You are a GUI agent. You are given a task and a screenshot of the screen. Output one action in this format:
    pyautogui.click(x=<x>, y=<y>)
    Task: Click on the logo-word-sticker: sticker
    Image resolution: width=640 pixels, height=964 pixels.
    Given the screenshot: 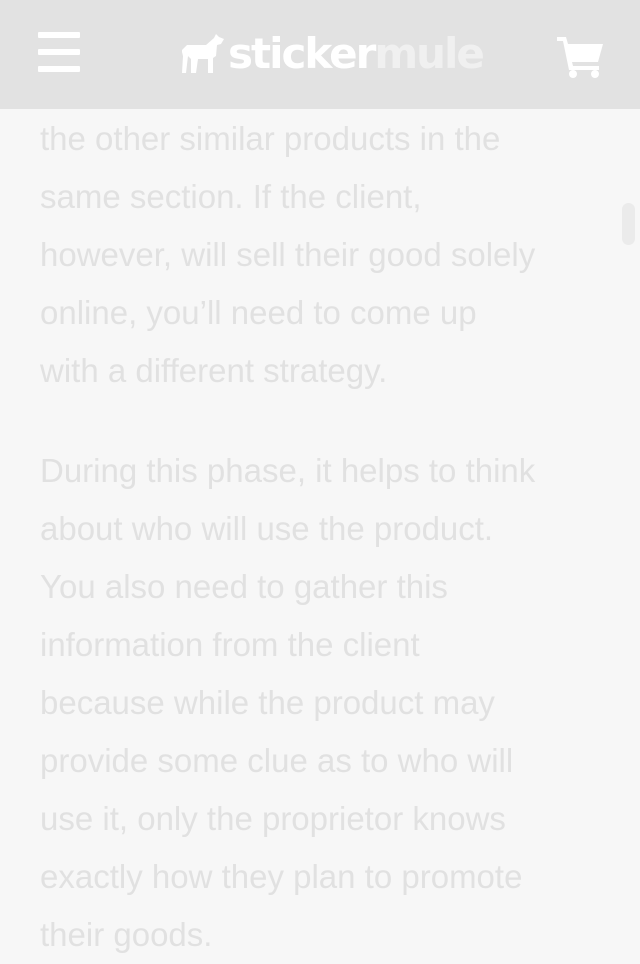 What is the action you would take?
    pyautogui.click(x=302, y=53)
    